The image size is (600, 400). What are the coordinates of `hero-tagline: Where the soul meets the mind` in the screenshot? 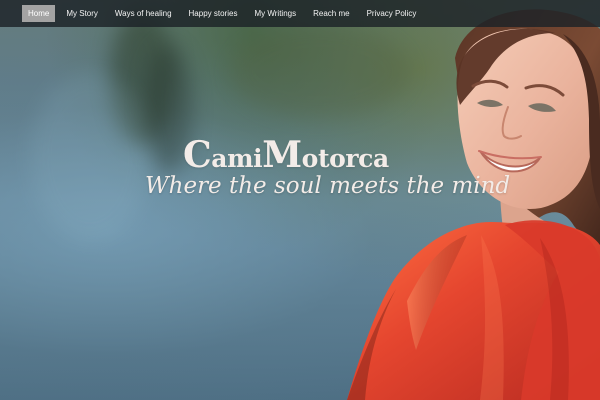 It's located at (328, 186).